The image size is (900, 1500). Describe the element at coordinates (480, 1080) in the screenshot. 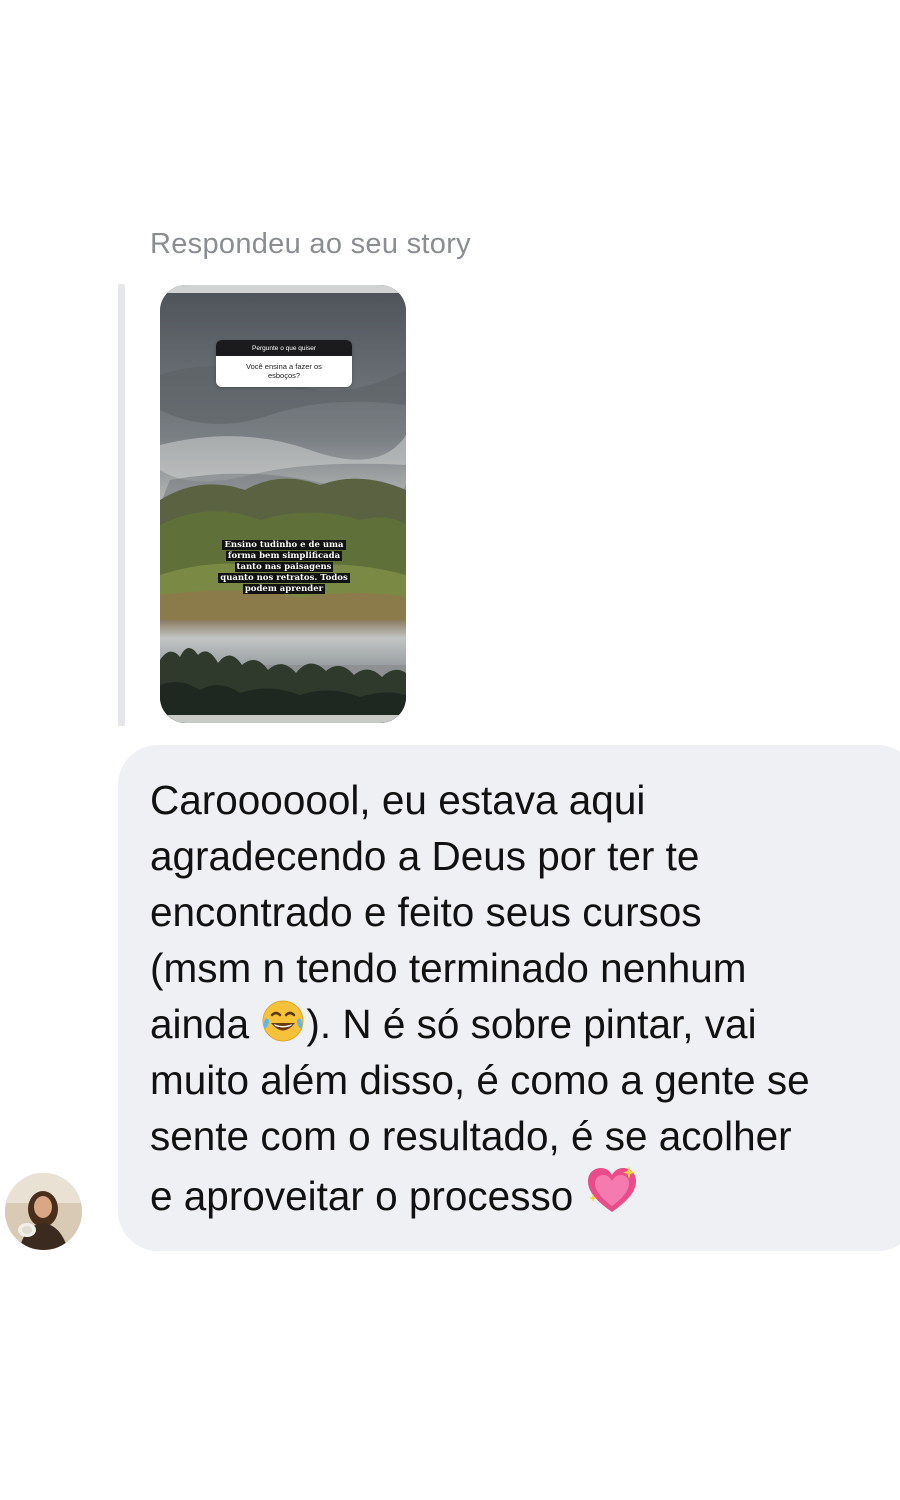

I see `message-line: muito além disso, é como a gente se` at that location.